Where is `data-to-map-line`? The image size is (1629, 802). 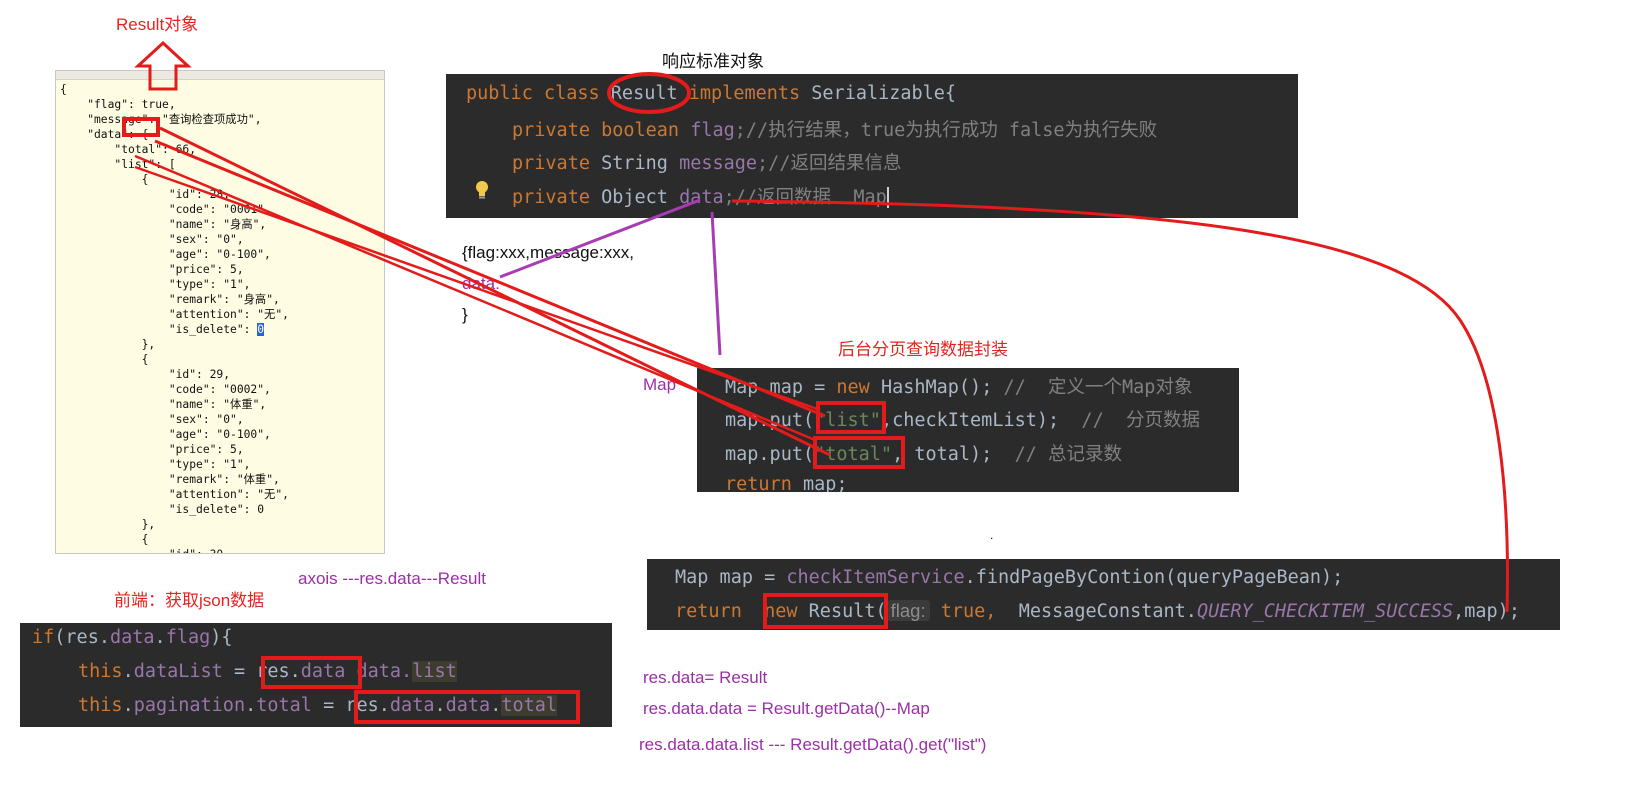 data-to-map-line is located at coordinates (716, 283).